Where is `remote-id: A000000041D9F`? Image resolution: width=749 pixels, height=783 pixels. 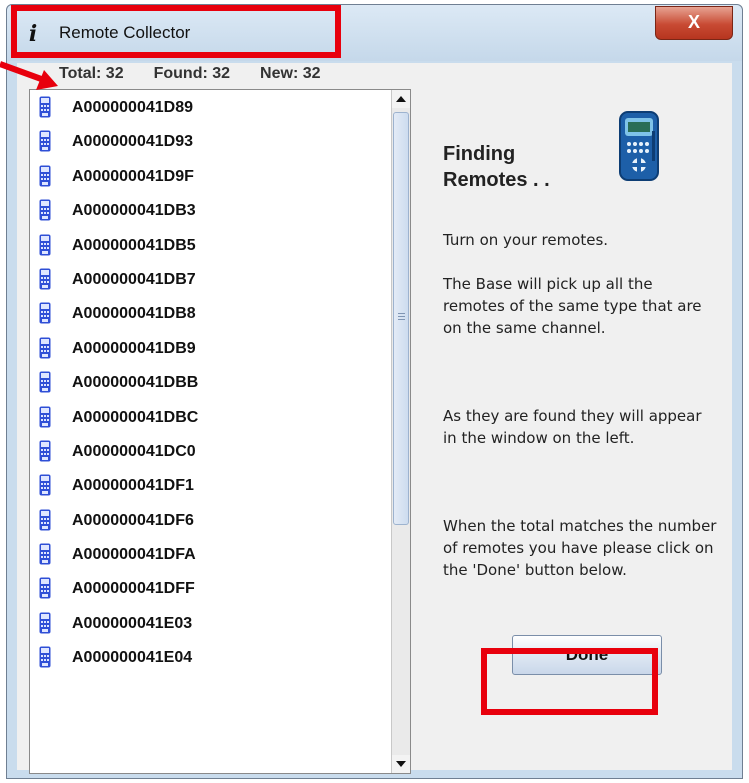
remote-id: A000000041D9F is located at coordinates (133, 176).